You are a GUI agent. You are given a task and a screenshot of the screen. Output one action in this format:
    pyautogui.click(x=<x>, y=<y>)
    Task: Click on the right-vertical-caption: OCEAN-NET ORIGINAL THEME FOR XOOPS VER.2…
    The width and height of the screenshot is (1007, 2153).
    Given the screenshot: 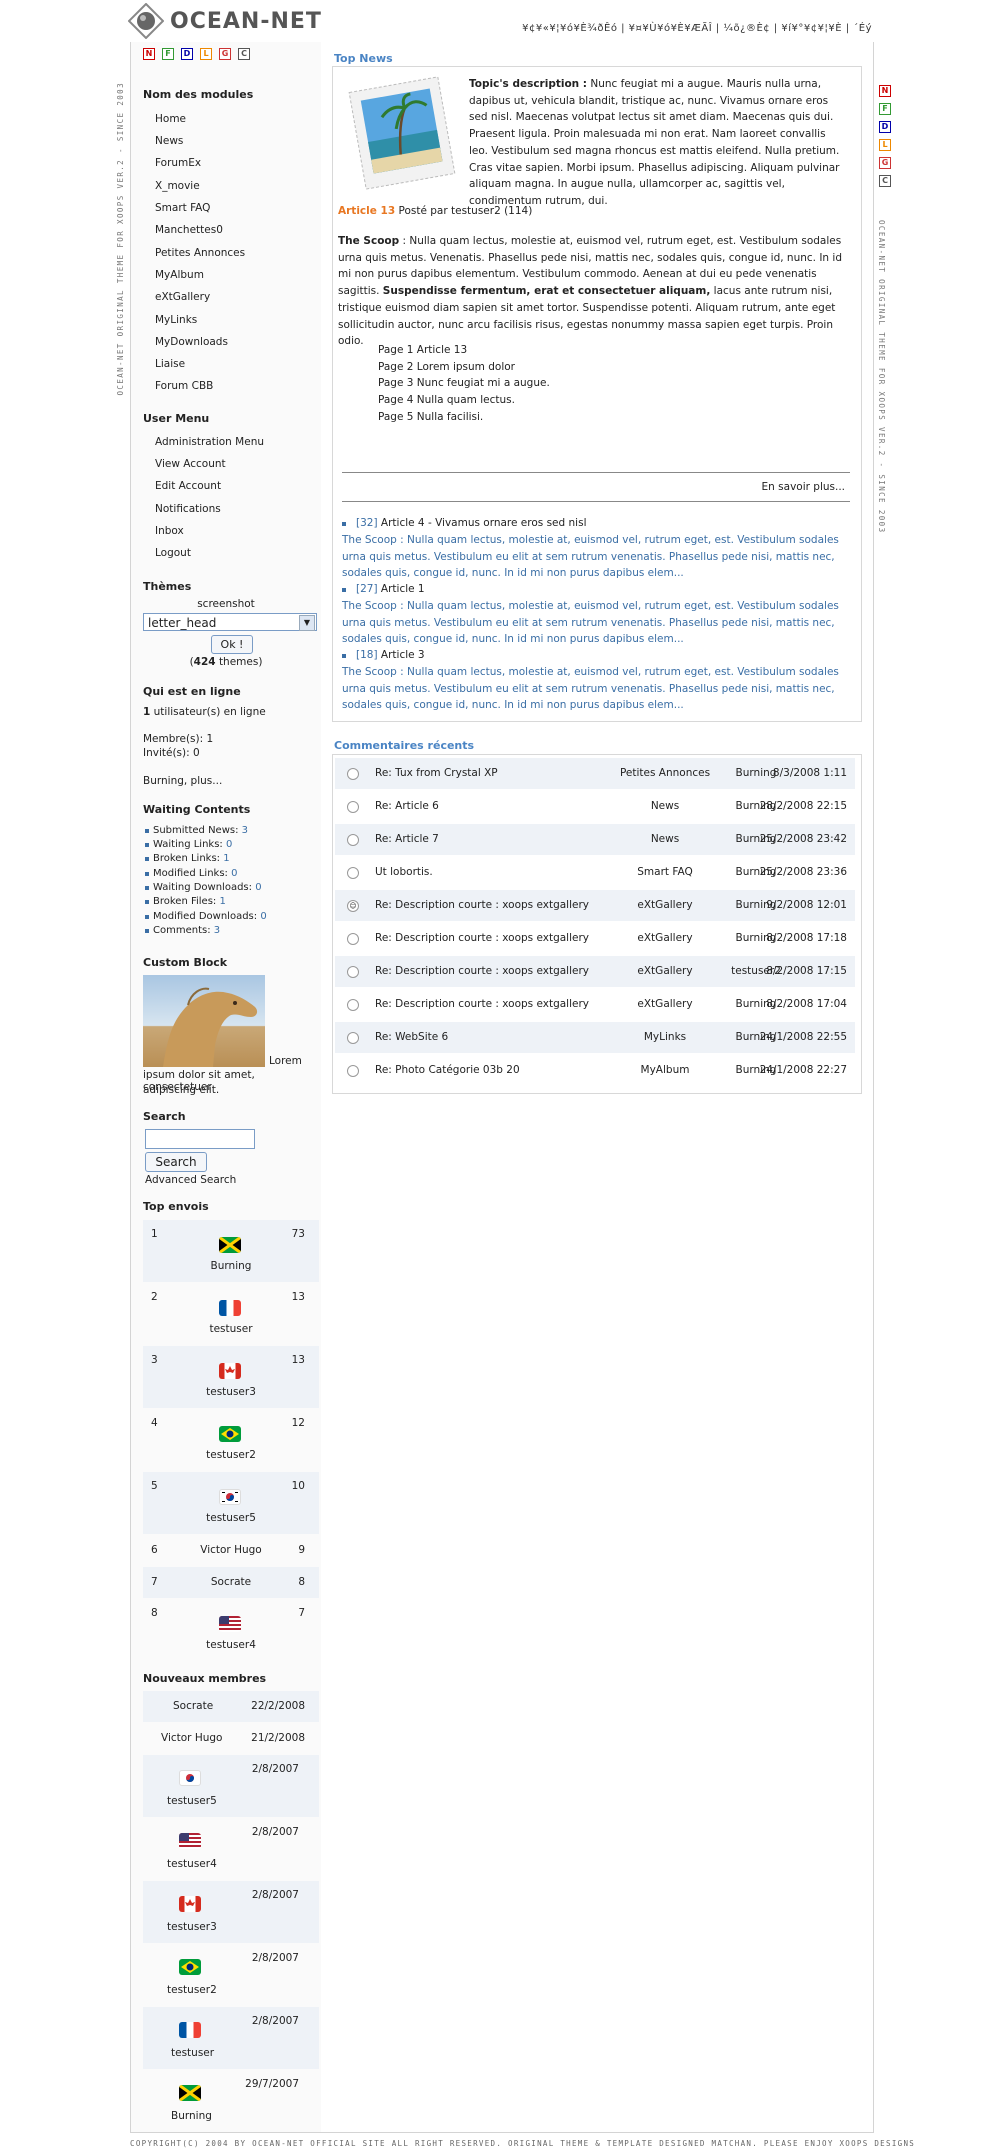 What is the action you would take?
    pyautogui.click(x=881, y=377)
    